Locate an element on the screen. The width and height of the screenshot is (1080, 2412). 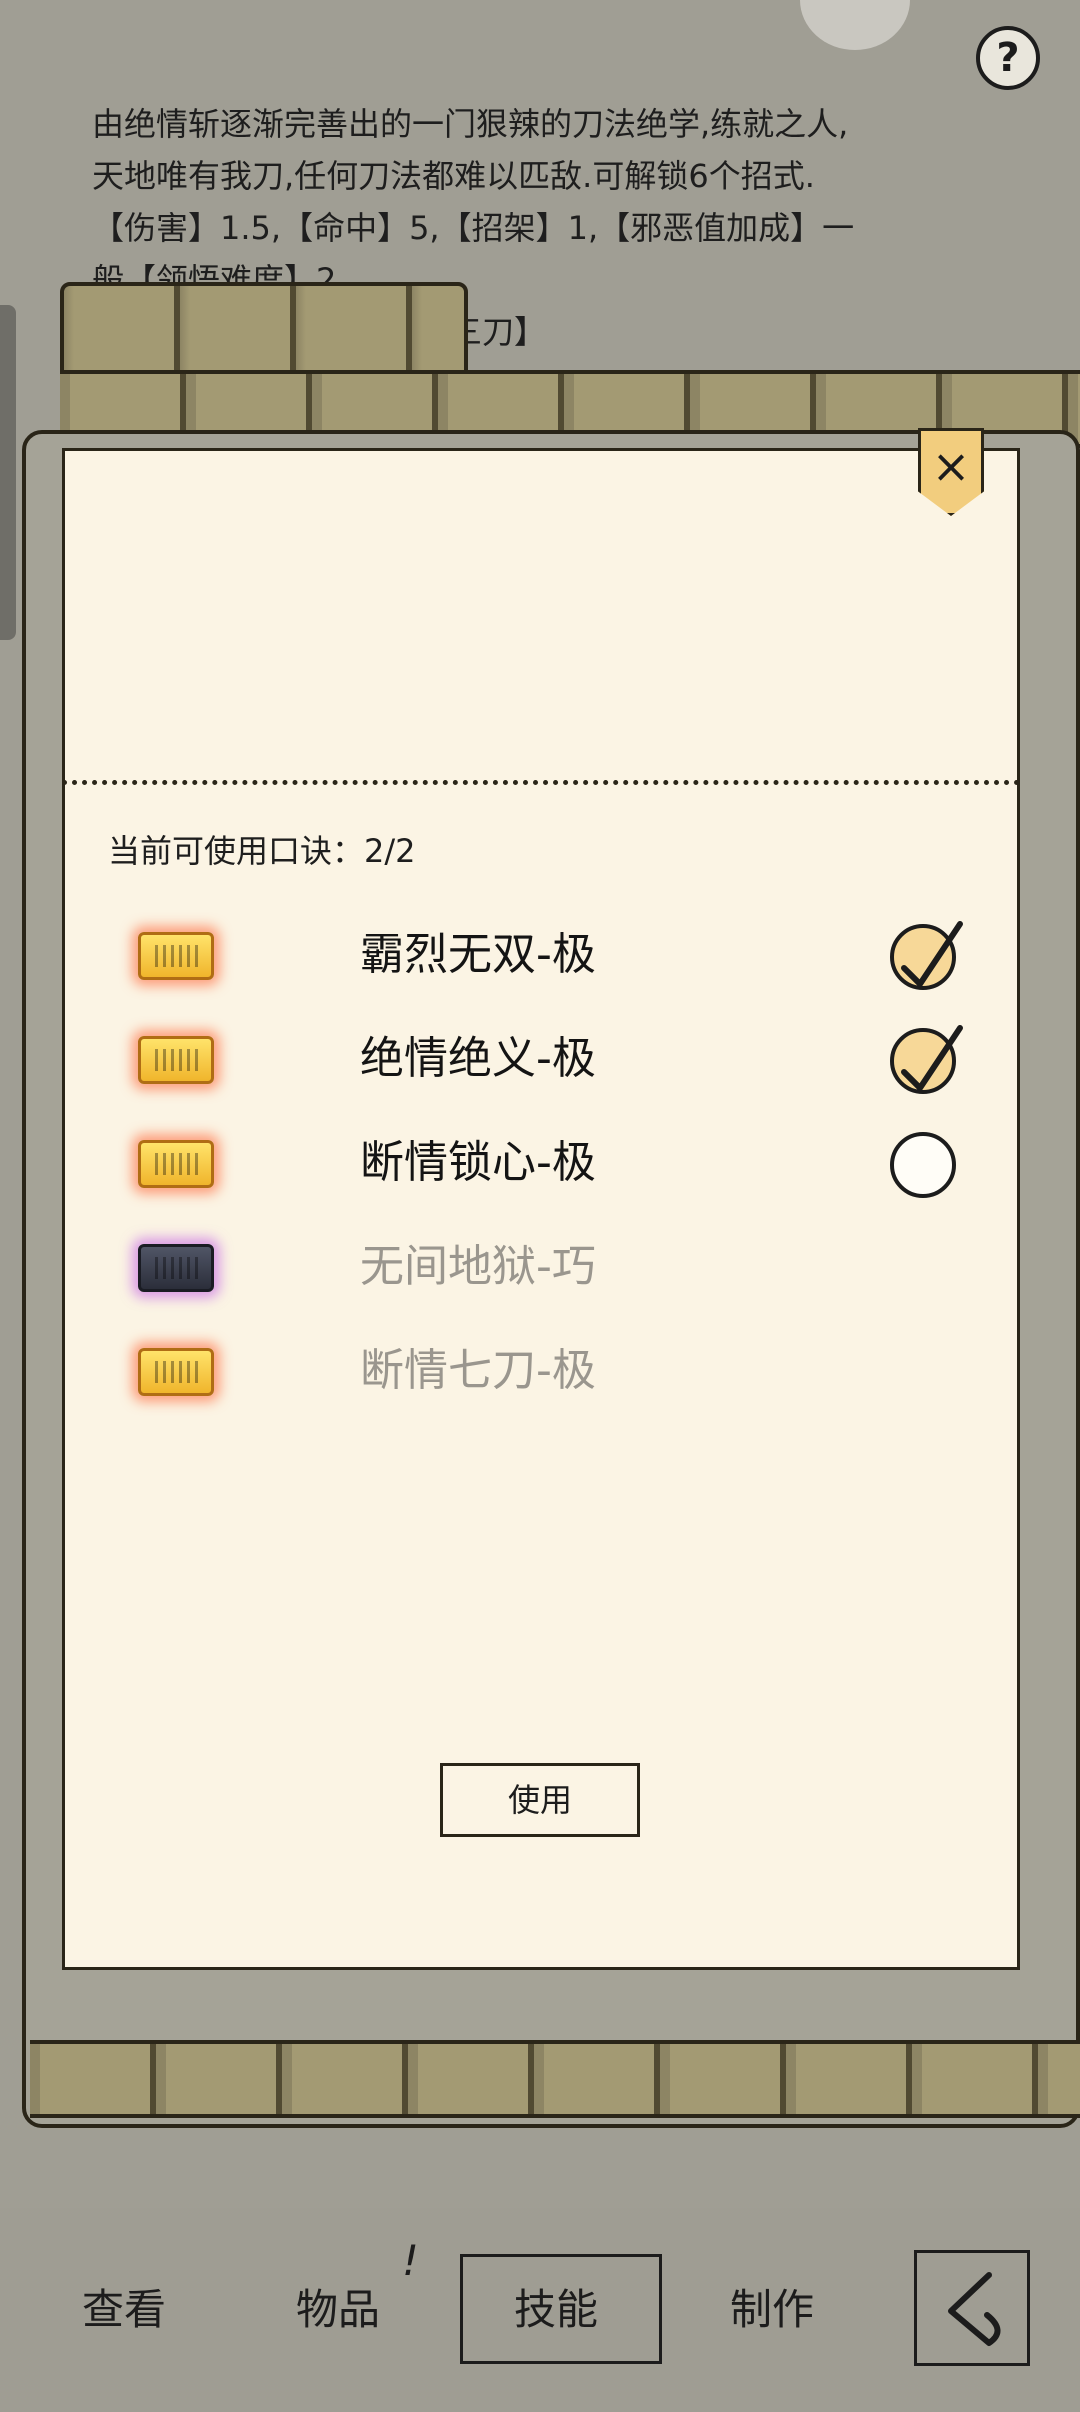
skill-name: 无间地狱-巧 is located at coordinates (478, 1266).